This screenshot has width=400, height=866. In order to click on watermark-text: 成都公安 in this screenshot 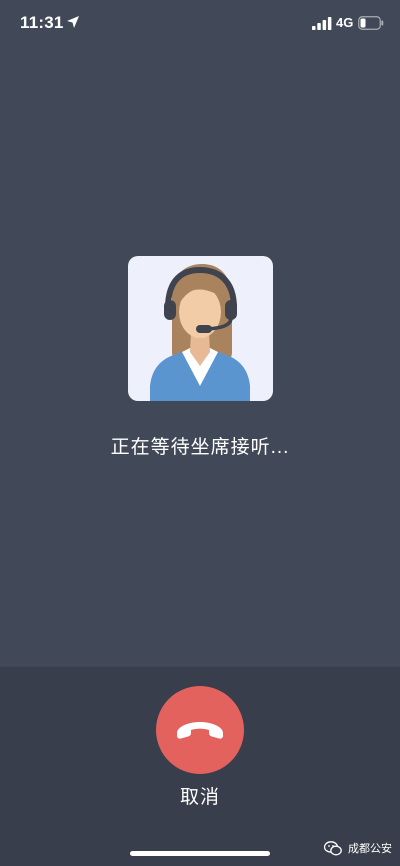, I will do `click(370, 849)`.